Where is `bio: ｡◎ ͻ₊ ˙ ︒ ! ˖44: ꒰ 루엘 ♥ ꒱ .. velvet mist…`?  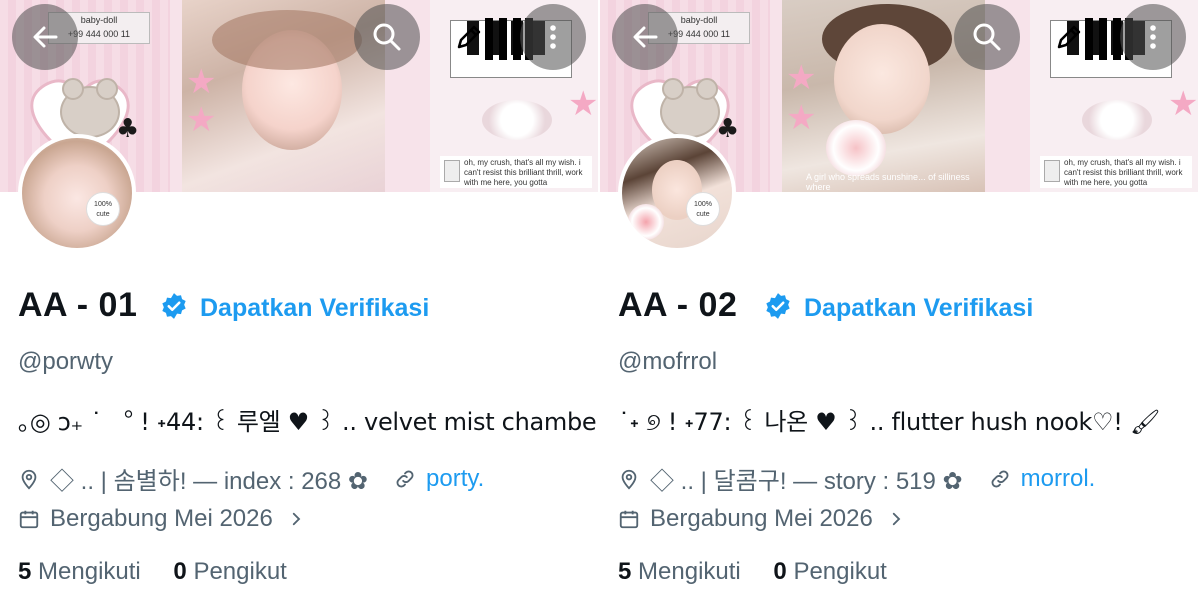
bio: ｡◎ ͻ₊ ˙ ︒ ! ˖44: ꒰ 루엘 ♥ ꒱ .. velvet mist… is located at coordinates (308, 422).